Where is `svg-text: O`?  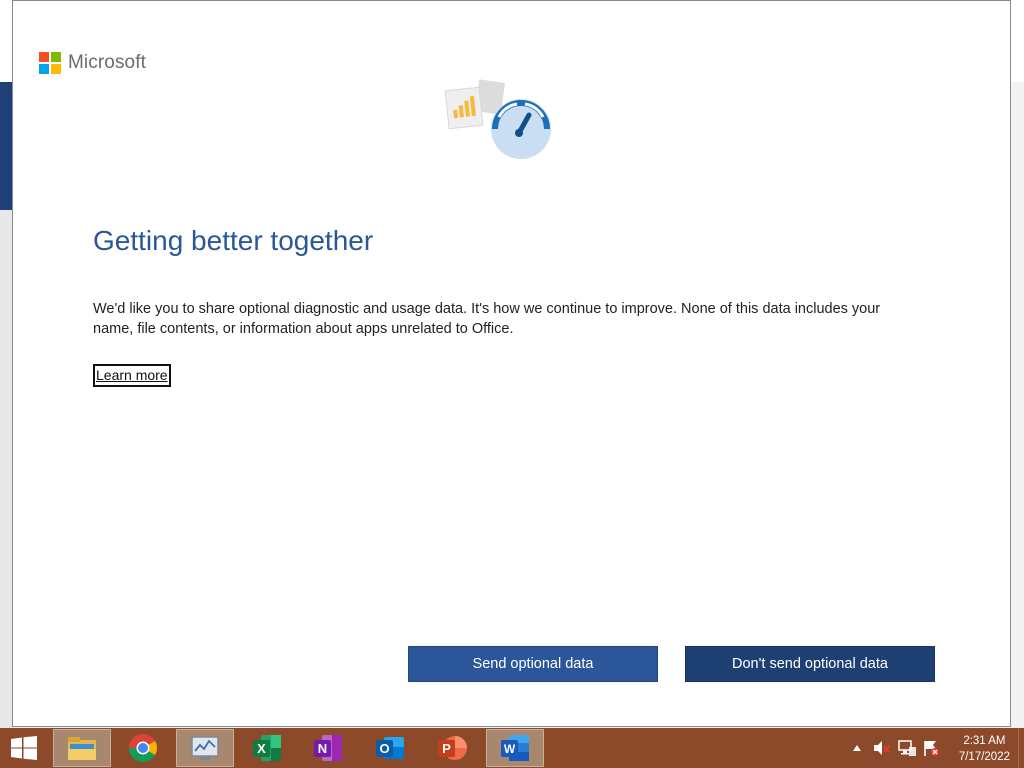 svg-text: O is located at coordinates (384, 748).